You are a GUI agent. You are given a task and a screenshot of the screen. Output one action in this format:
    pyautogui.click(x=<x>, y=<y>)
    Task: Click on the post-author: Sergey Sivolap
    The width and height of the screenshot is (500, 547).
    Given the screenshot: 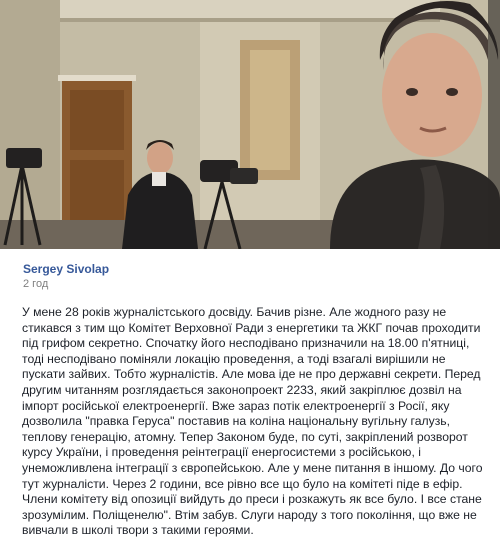 What is the action you would take?
    pyautogui.click(x=66, y=269)
    